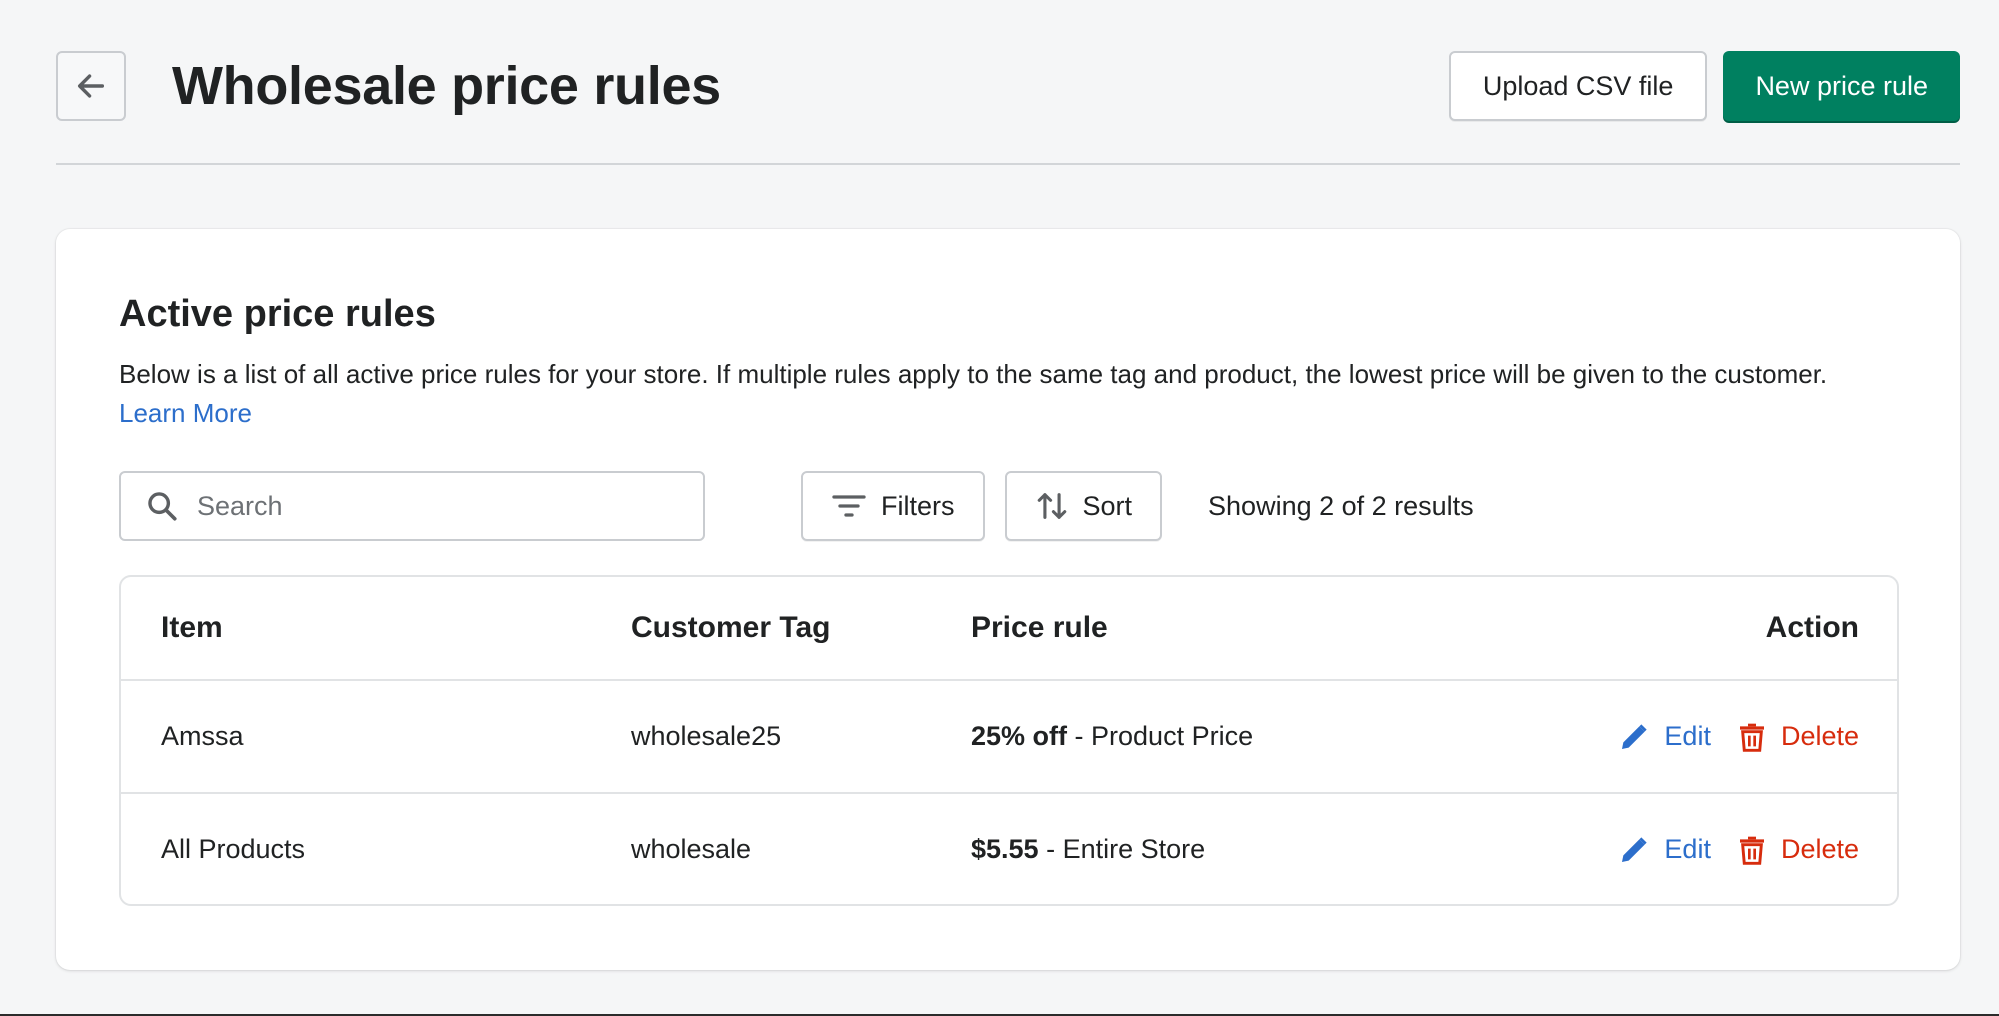 This screenshot has height=1016, width=1999. What do you see at coordinates (1107, 505) in the screenshot?
I see `sort-label: Sort` at bounding box center [1107, 505].